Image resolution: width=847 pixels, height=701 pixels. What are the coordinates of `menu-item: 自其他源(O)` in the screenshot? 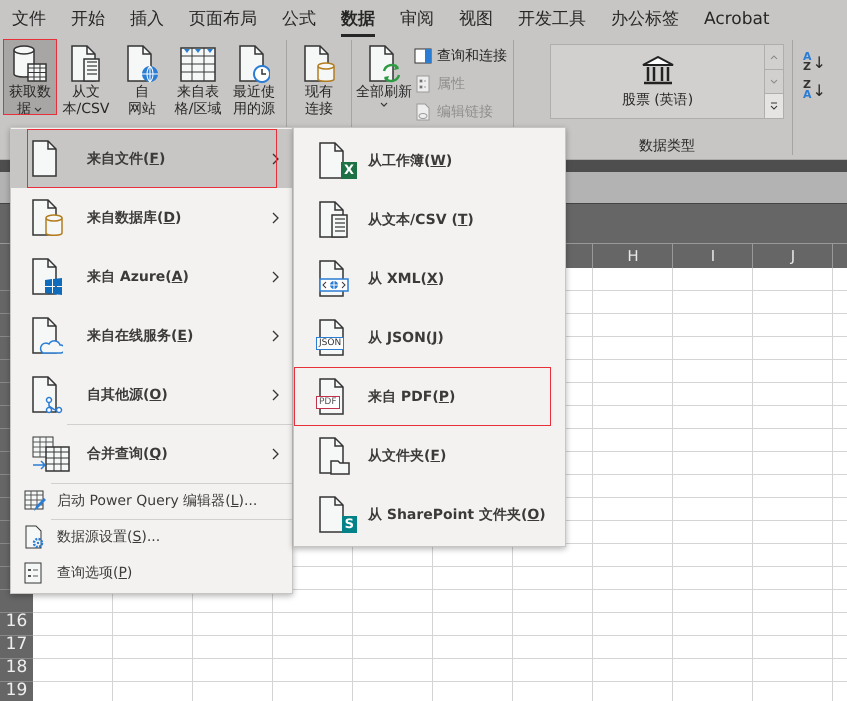 It's located at (151, 394).